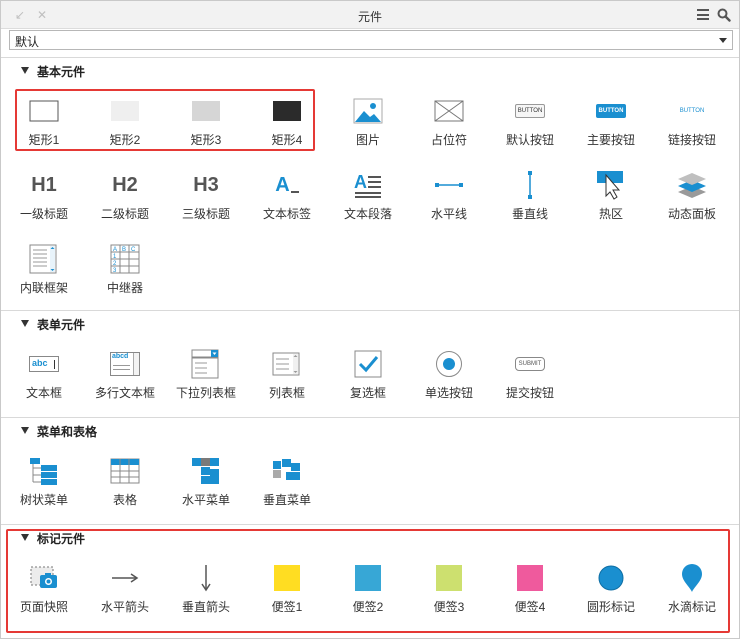  I want to click on widget-table: 表格, so click(125, 487).